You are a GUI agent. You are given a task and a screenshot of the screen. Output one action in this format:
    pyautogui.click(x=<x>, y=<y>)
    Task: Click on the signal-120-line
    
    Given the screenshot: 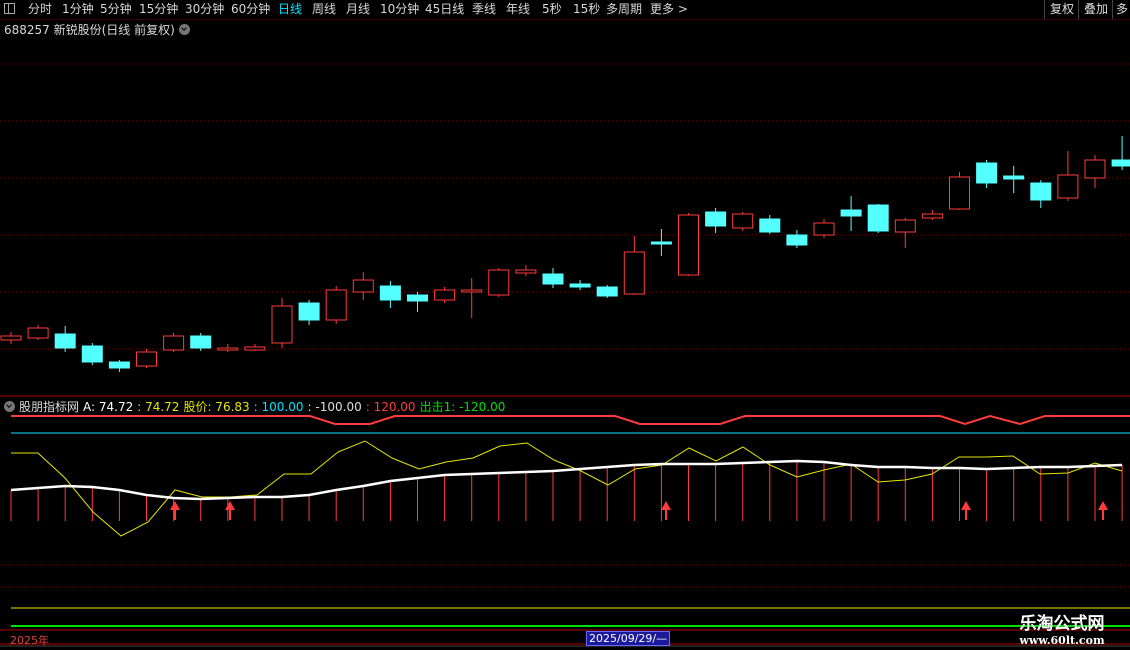 What is the action you would take?
    pyautogui.click(x=570, y=420)
    